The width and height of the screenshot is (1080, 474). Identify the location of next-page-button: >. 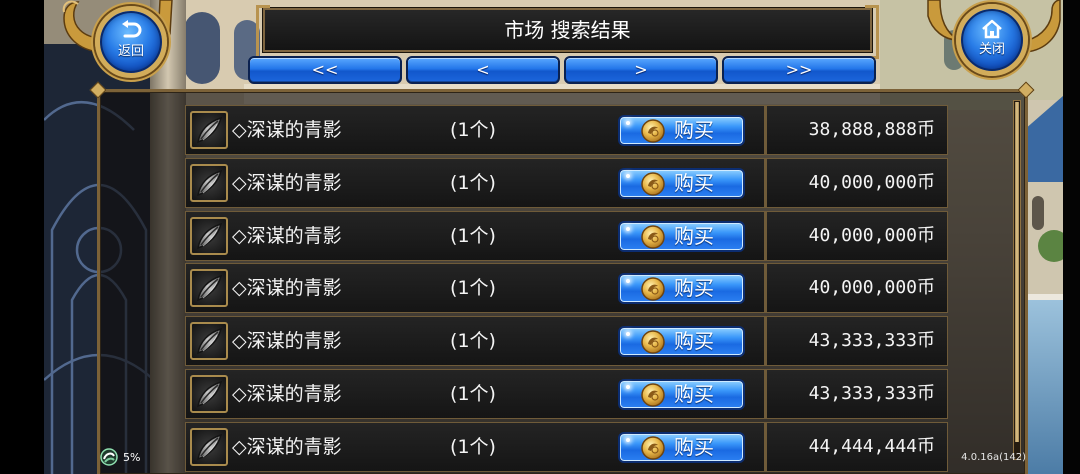
(641, 70).